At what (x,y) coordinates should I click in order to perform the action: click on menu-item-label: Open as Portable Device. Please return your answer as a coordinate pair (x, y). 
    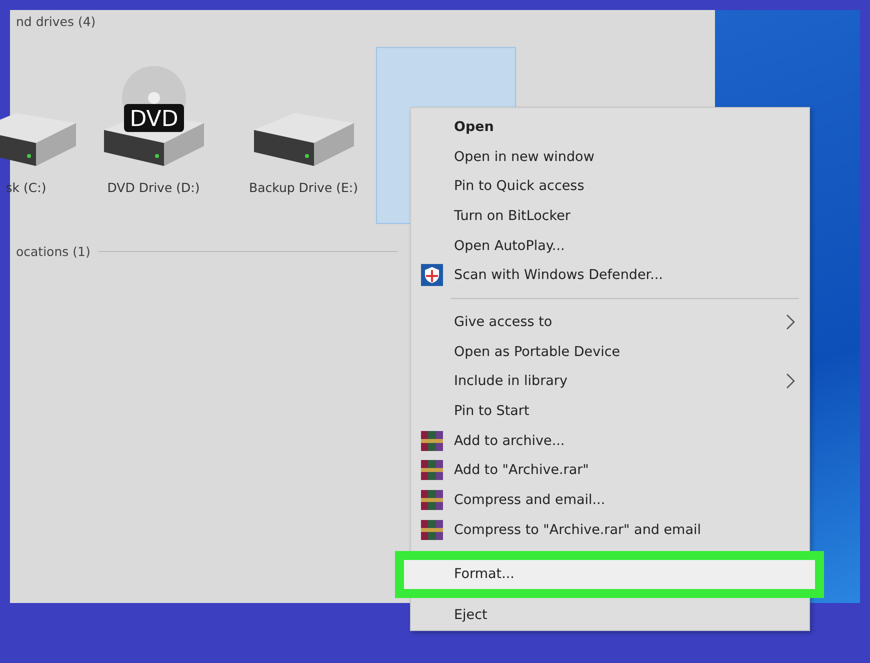
    Looking at the image, I should click on (538, 352).